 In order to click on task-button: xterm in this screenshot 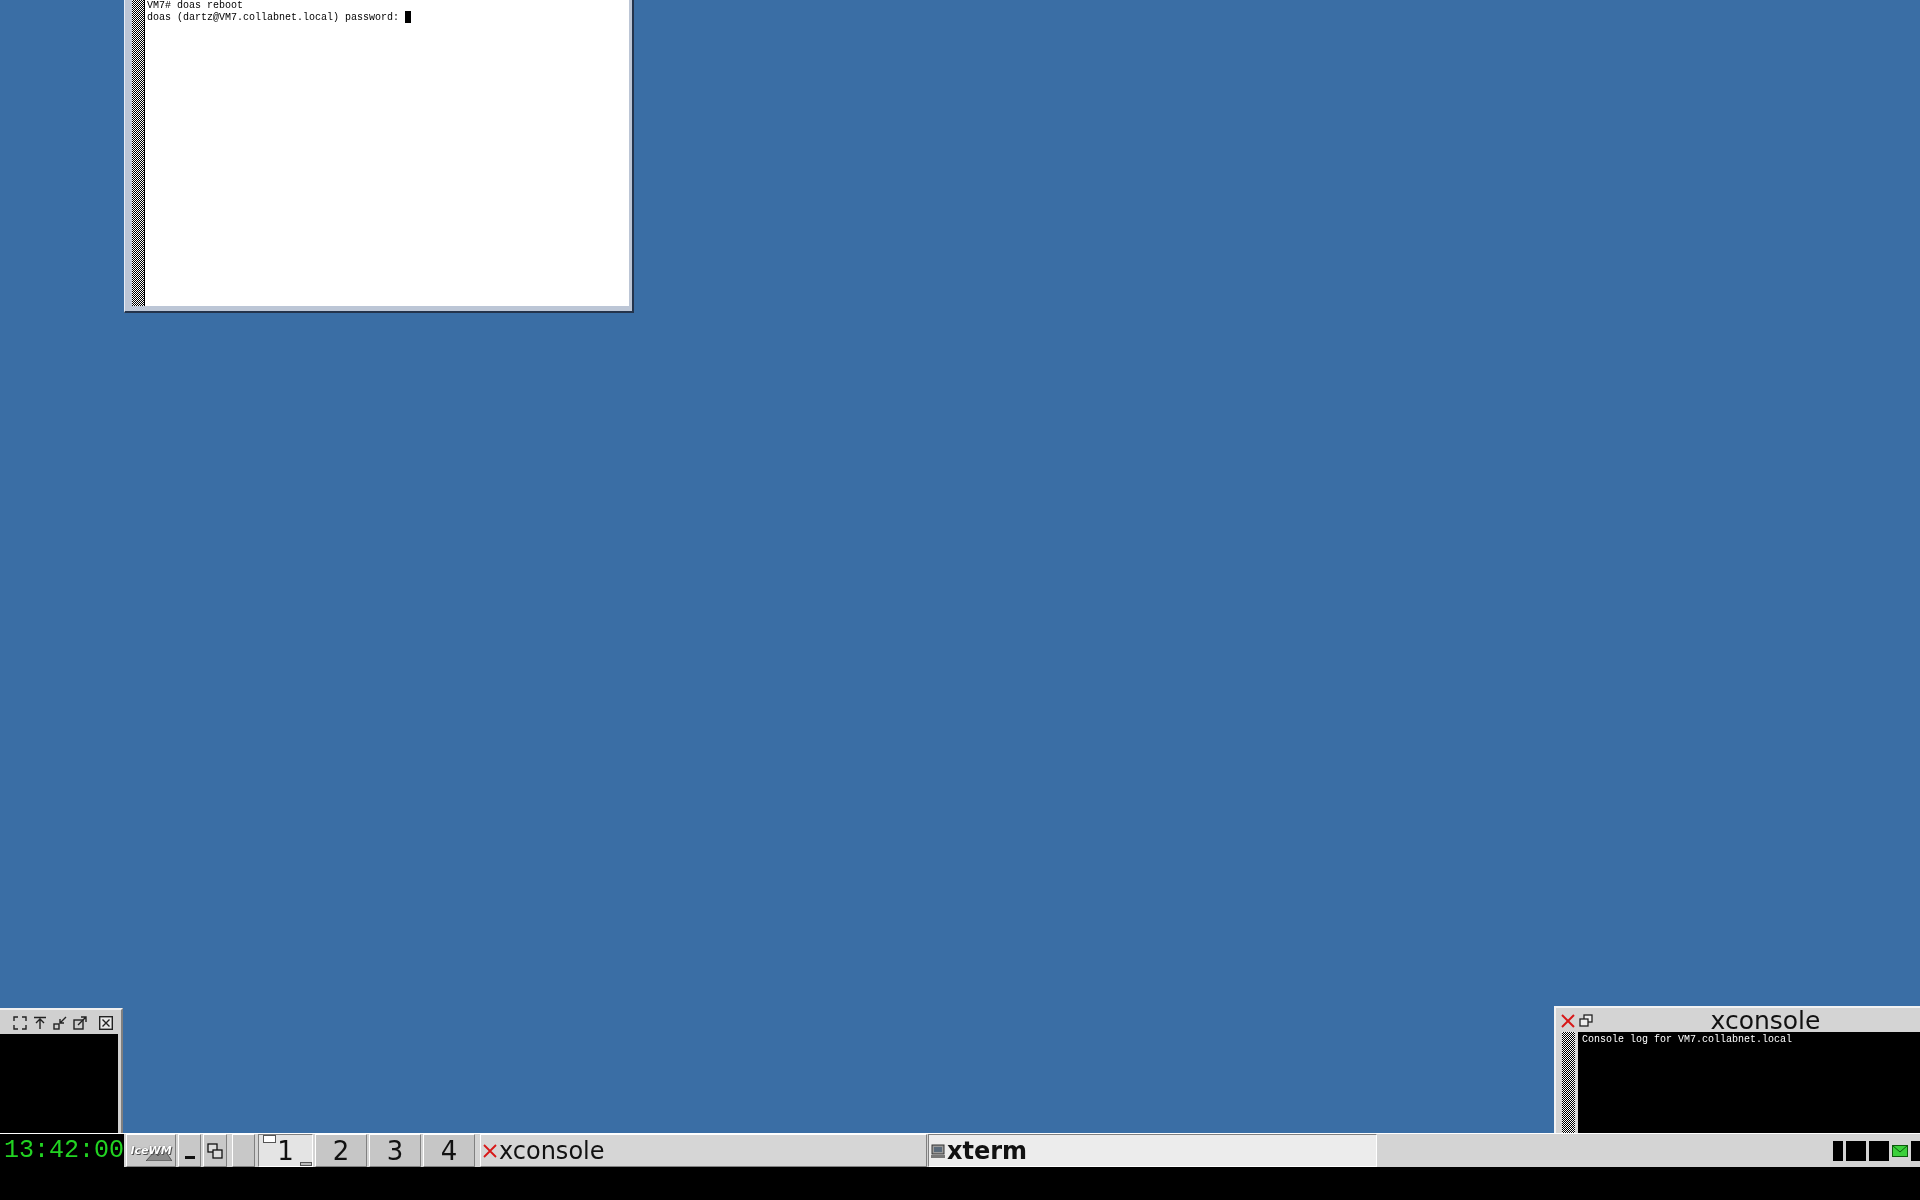, I will do `click(1152, 1150)`.